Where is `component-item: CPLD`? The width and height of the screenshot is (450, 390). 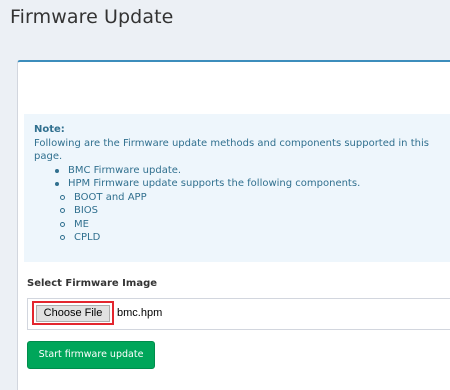 component-item: CPLD is located at coordinates (242, 238).